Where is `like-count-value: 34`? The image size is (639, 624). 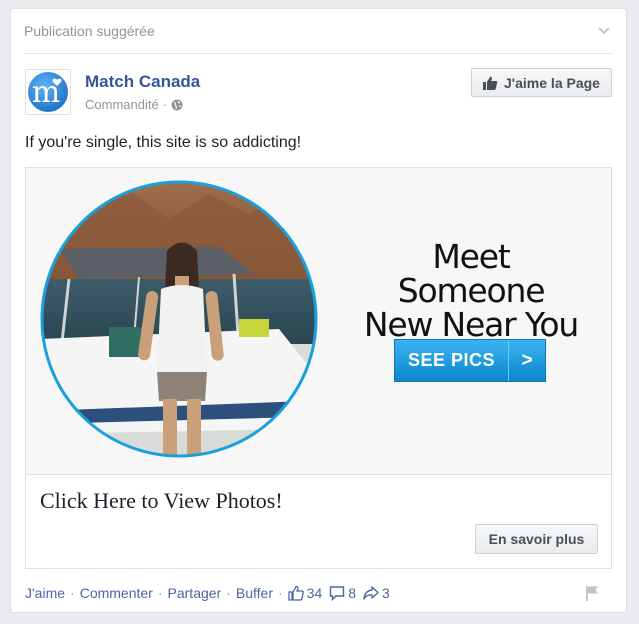
like-count-value: 34 is located at coordinates (314, 593).